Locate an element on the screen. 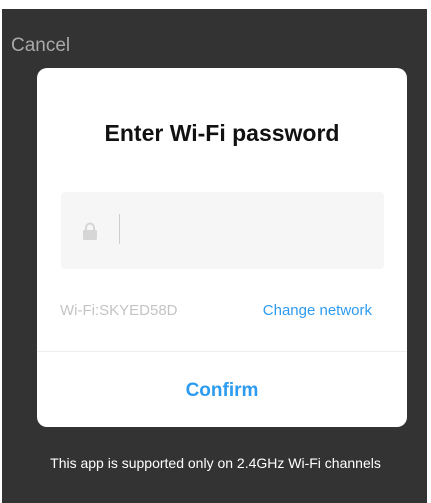 The height and width of the screenshot is (503, 431). ssid-label: Wi-Fi:SKYED58D is located at coordinates (119, 310).